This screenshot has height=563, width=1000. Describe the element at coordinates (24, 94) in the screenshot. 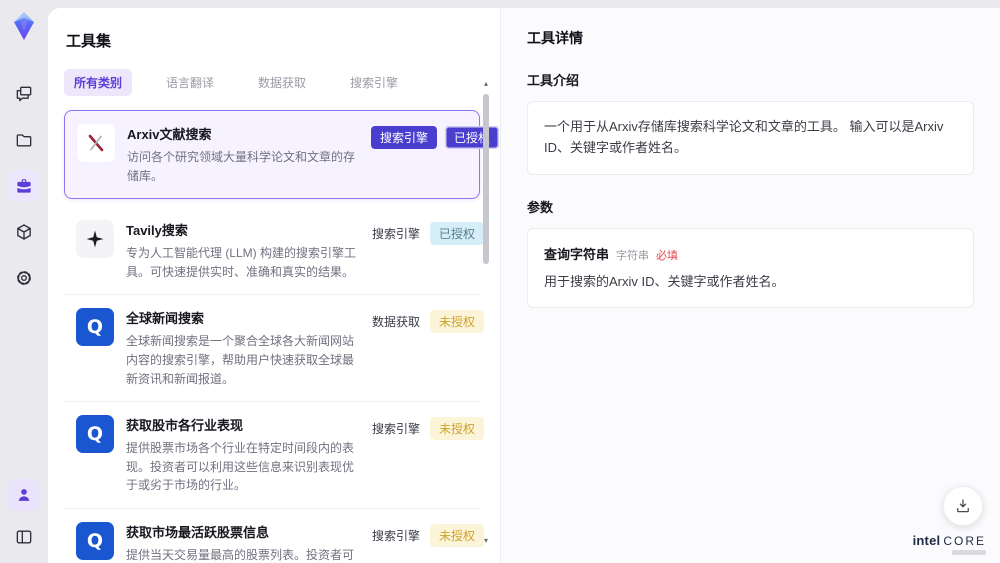

I see `chat-icon` at that location.